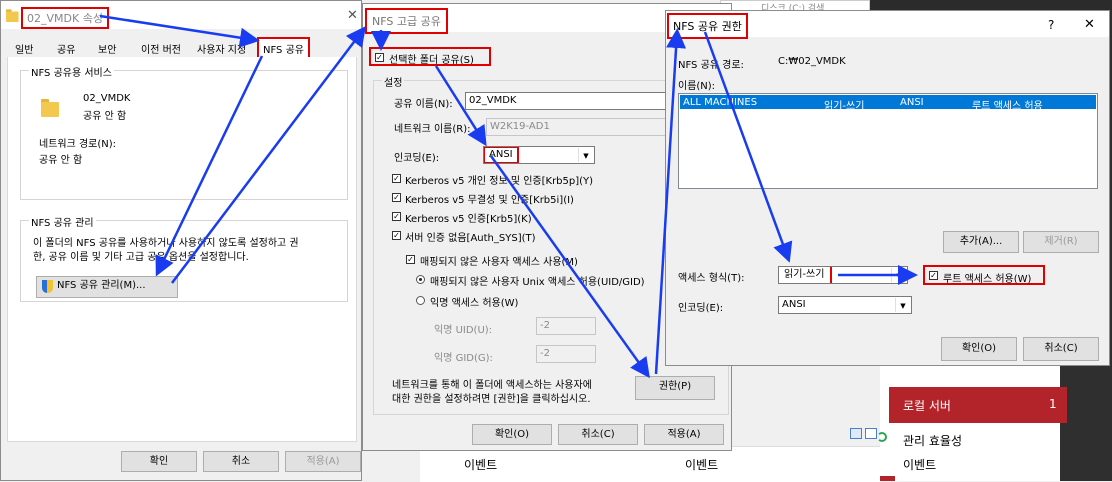 The image size is (1112, 482). Describe the element at coordinates (720, 102) in the screenshot. I see `row-name: ALL MACHINES` at that location.